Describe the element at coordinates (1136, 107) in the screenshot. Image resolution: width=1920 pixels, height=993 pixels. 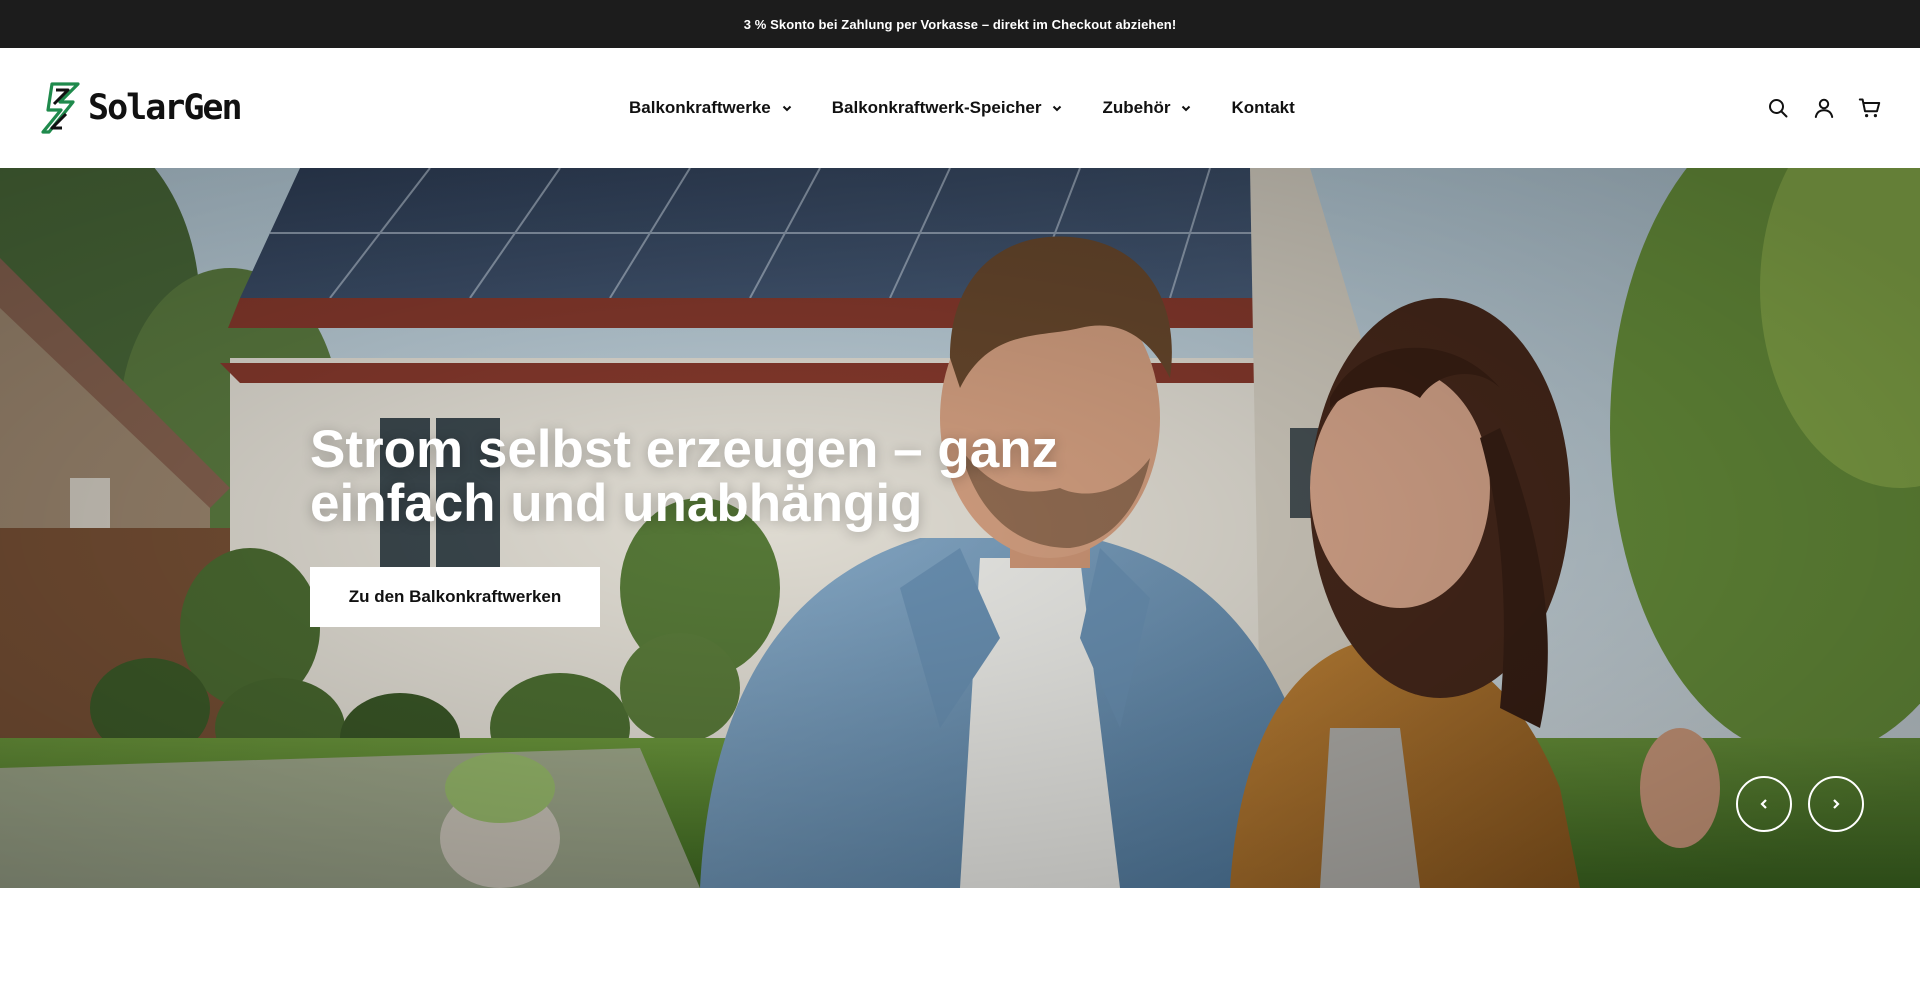
I see `nav-item-label: Zubehör` at that location.